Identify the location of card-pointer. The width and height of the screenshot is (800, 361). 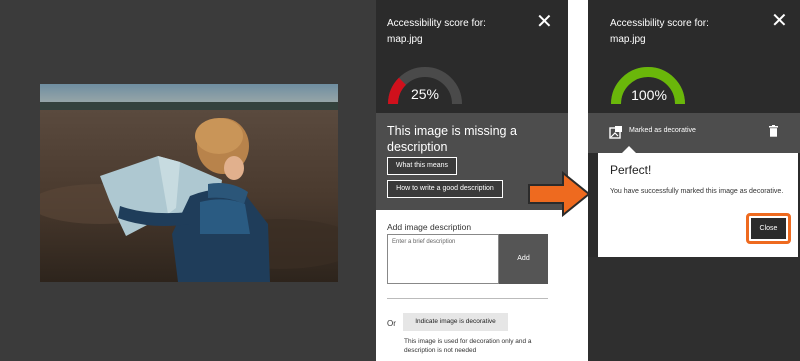
(629, 150).